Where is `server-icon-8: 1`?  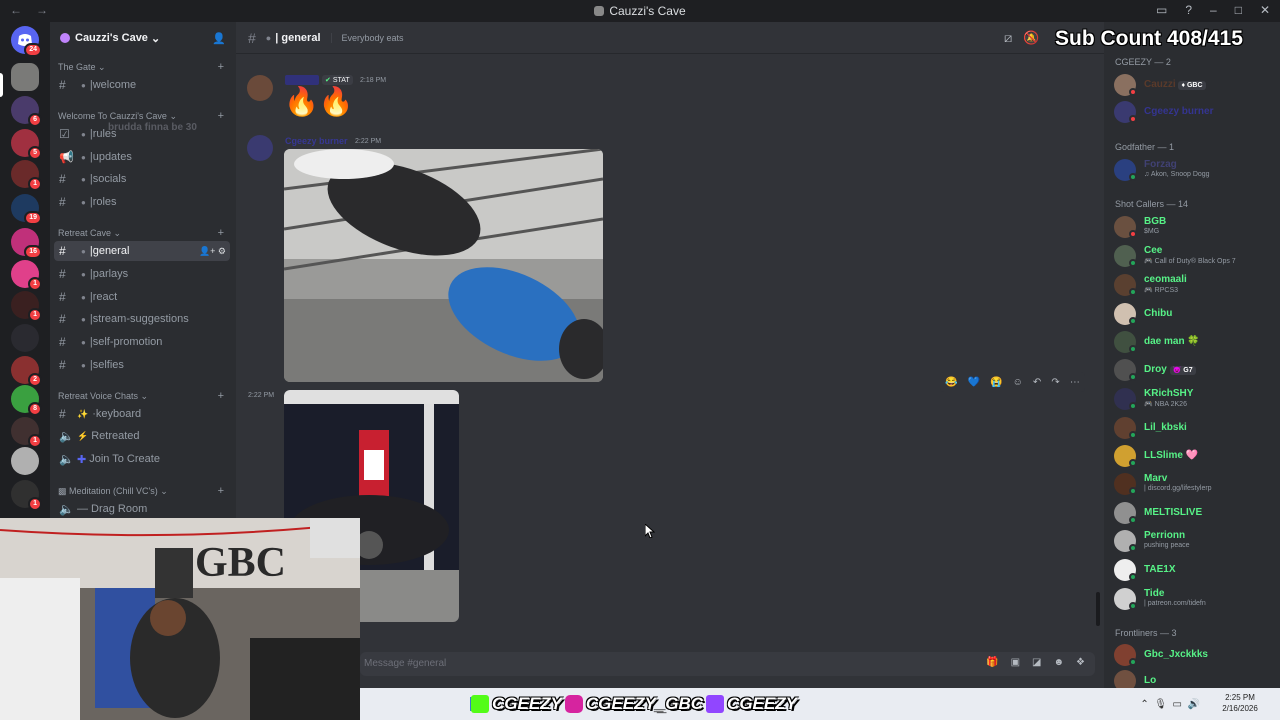
server-icon-8: 1 is located at coordinates (26, 306).